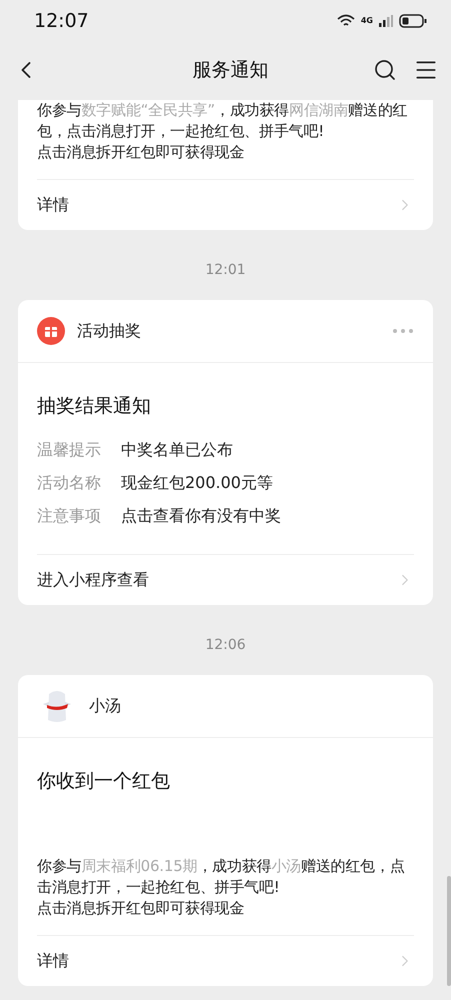  Describe the element at coordinates (225, 579) in the screenshot. I see `details-link: 进入小程序查看` at that location.